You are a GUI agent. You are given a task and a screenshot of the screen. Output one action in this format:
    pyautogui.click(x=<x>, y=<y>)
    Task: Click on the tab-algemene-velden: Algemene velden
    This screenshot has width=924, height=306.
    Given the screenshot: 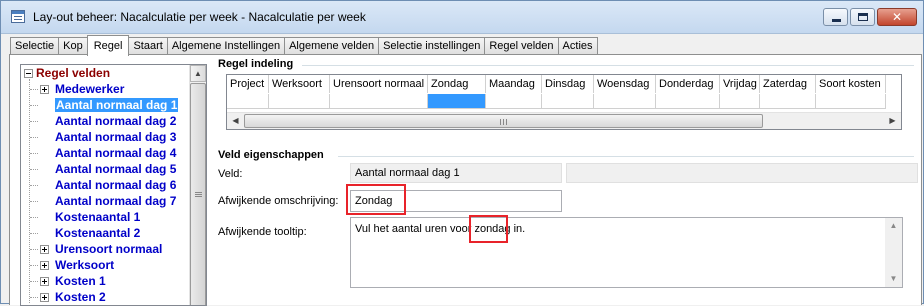 What is the action you would take?
    pyautogui.click(x=332, y=46)
    